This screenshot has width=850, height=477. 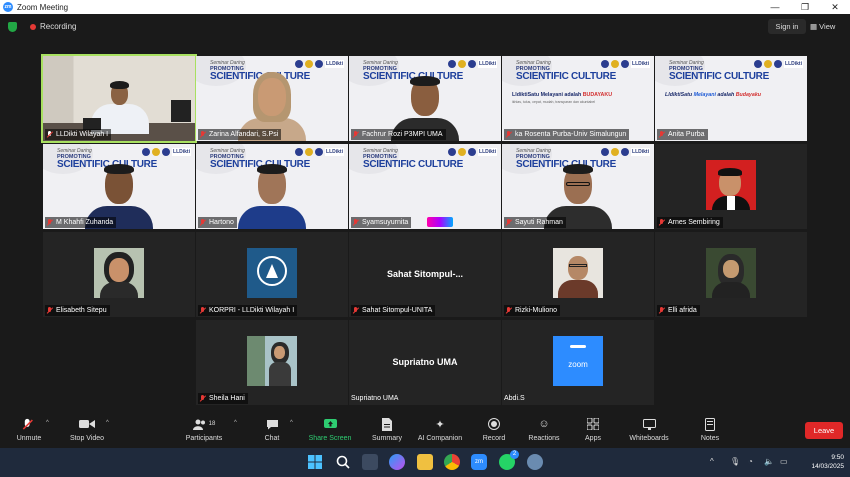 I want to click on stop-video-button: Stop Video, so click(x=87, y=429).